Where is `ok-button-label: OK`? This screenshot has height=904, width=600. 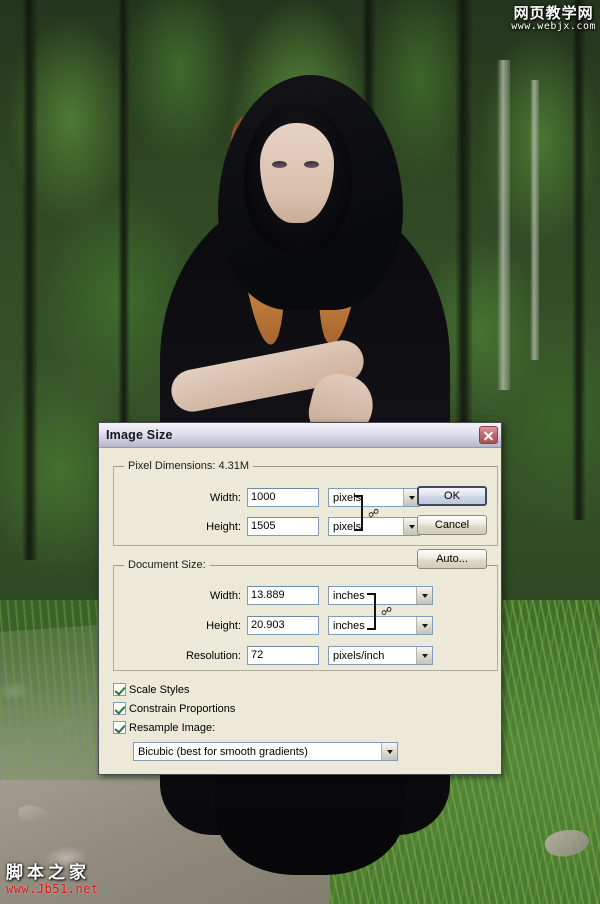 ok-button-label: OK is located at coordinates (452, 496).